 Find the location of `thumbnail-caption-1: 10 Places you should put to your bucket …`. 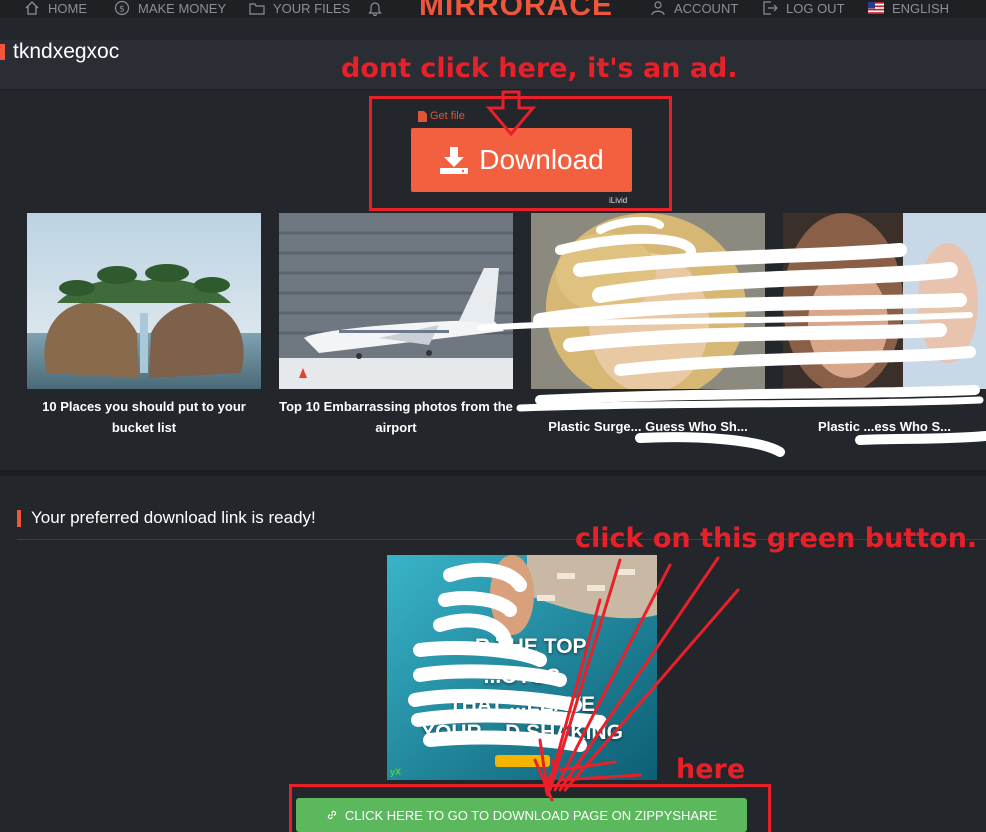

thumbnail-caption-1: 10 Places you should put to your bucket … is located at coordinates (144, 417).